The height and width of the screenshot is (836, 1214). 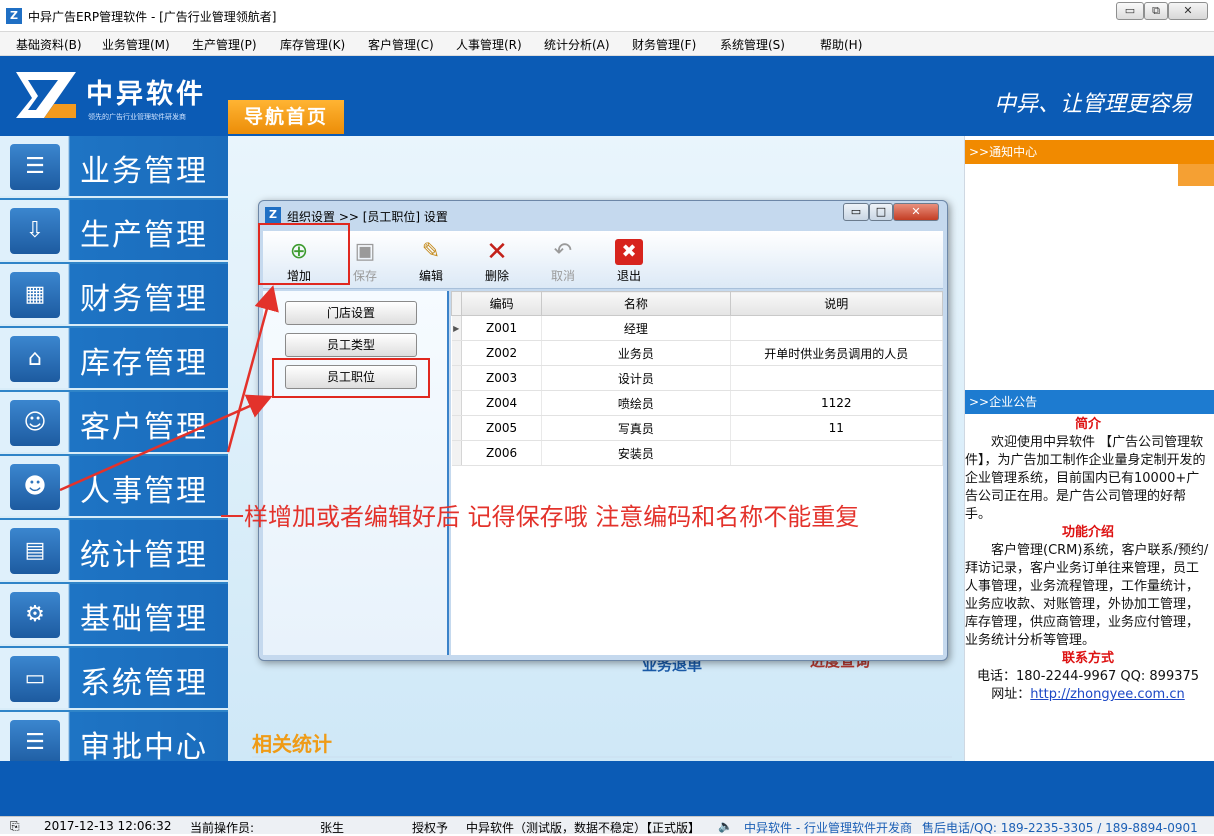 What do you see at coordinates (252, 369) in the screenshot?
I see `arrow-to-add` at bounding box center [252, 369].